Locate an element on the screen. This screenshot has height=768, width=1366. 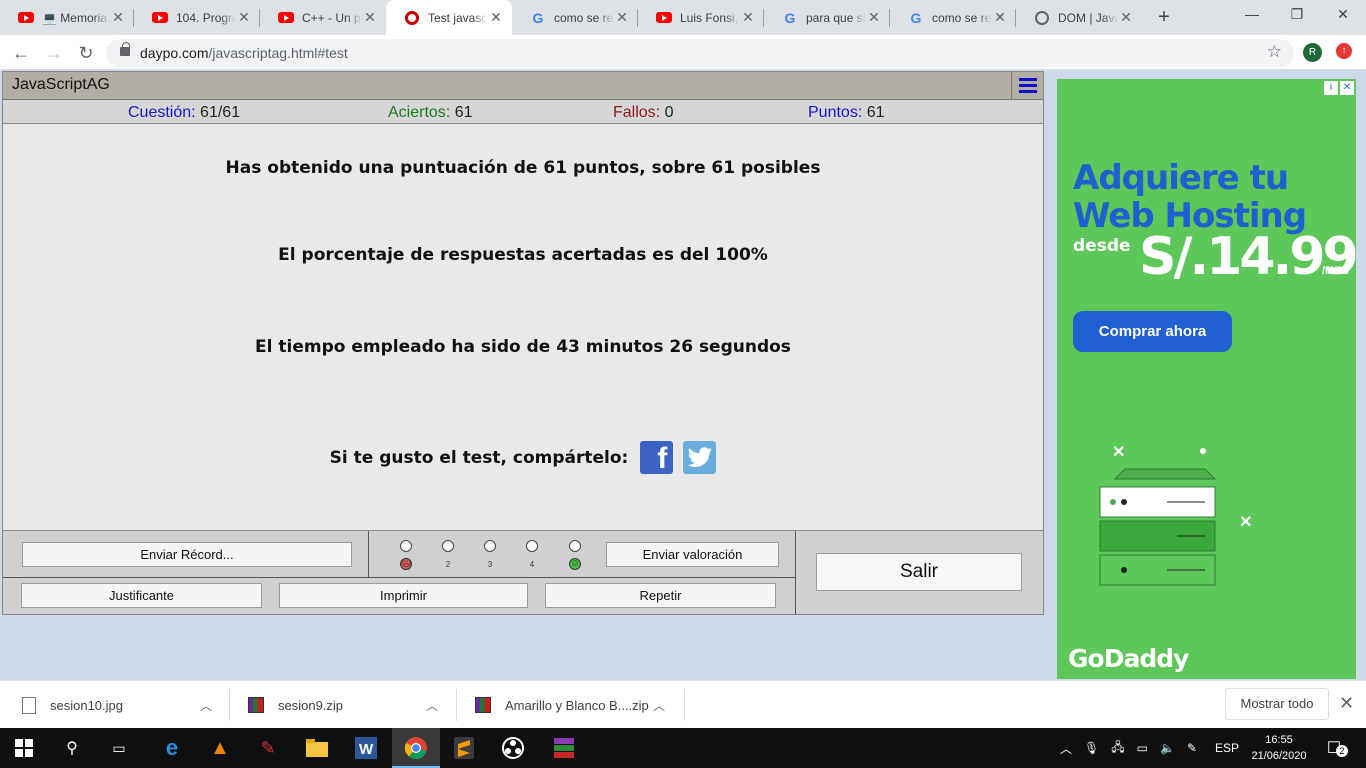
notification-count: 2 is located at coordinates (1341, 751).